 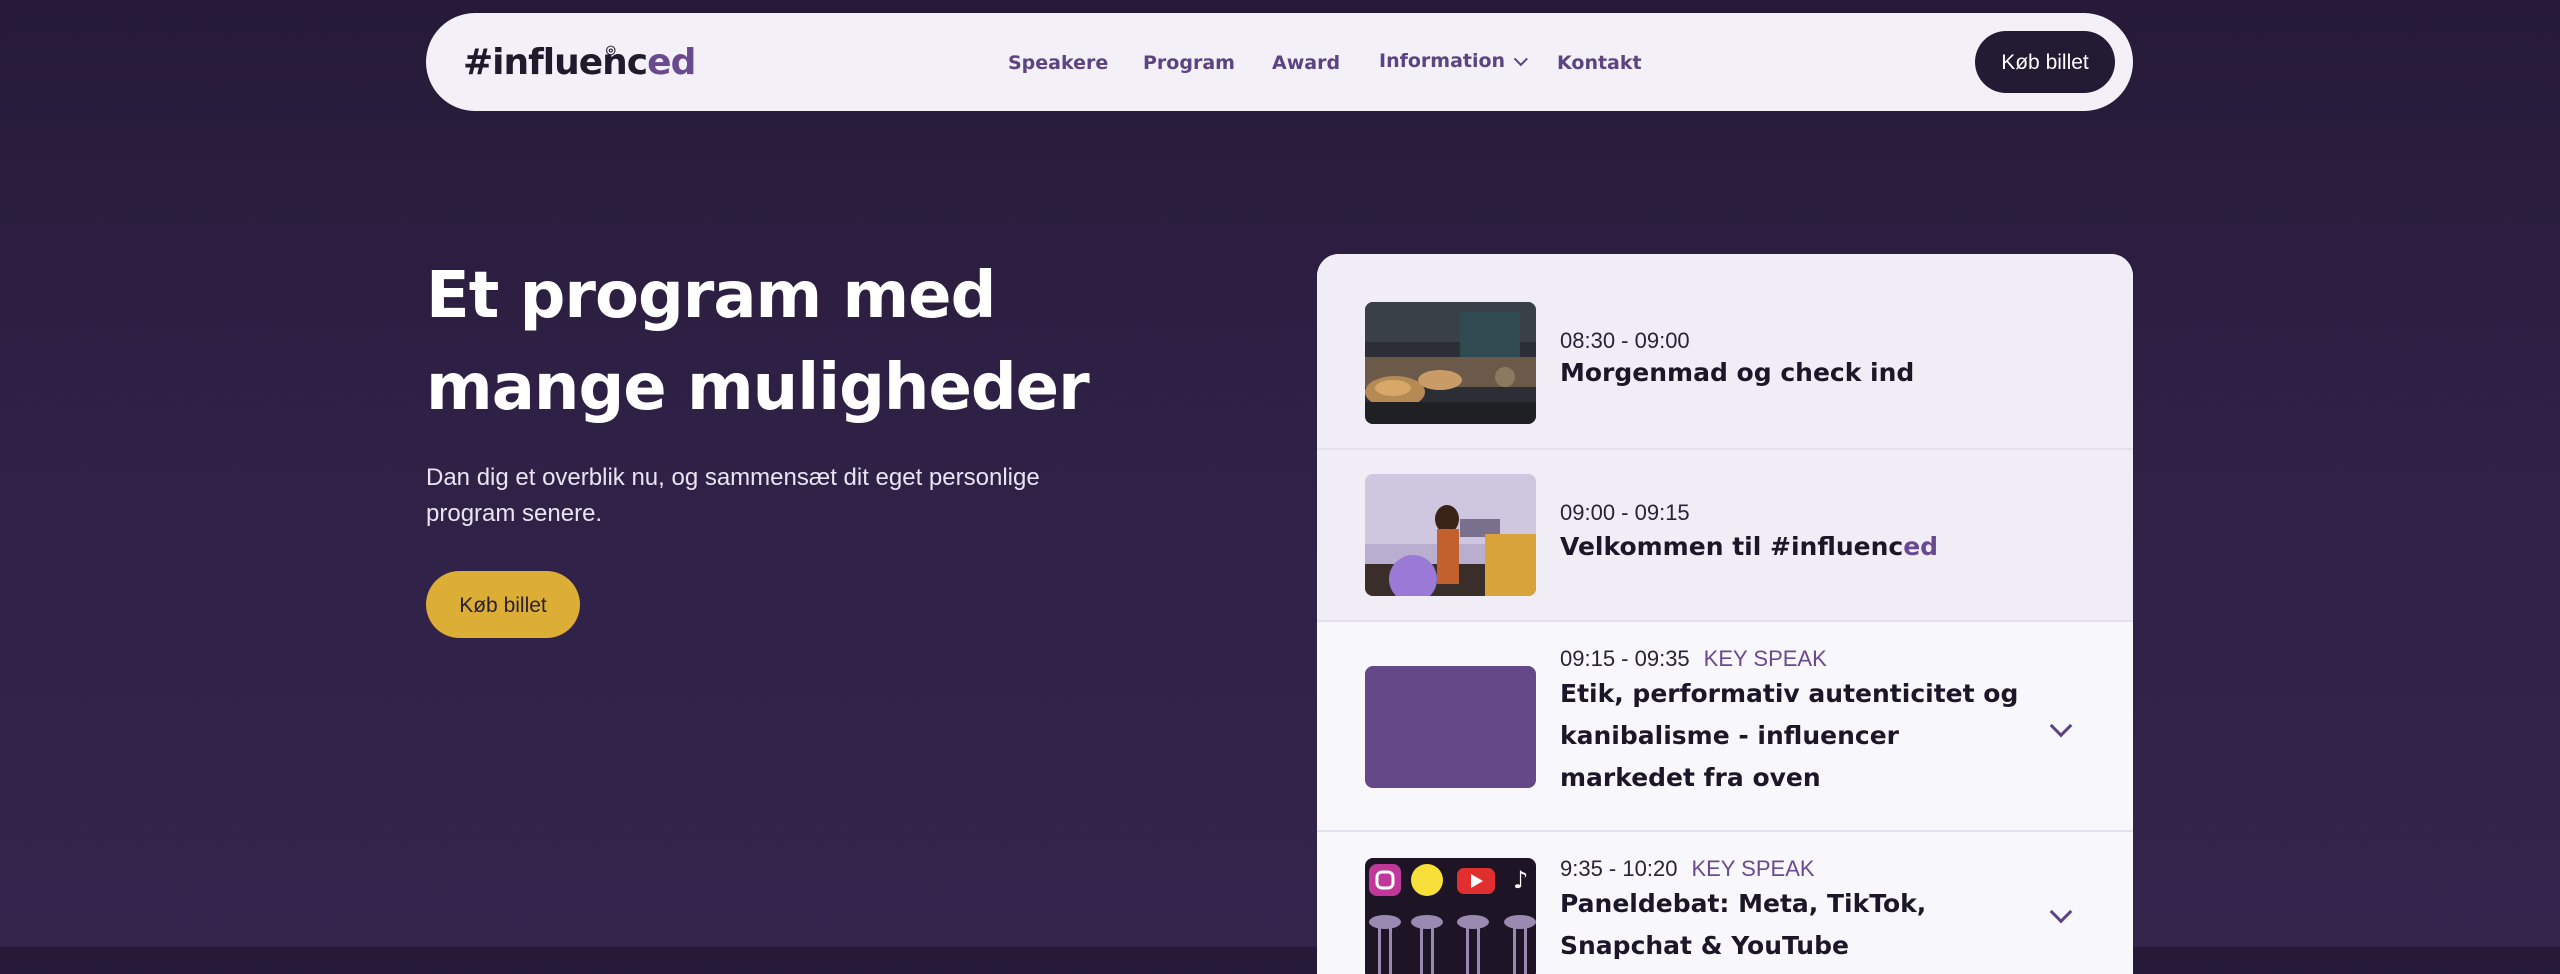 I want to click on nav-award: Award, so click(x=1306, y=63).